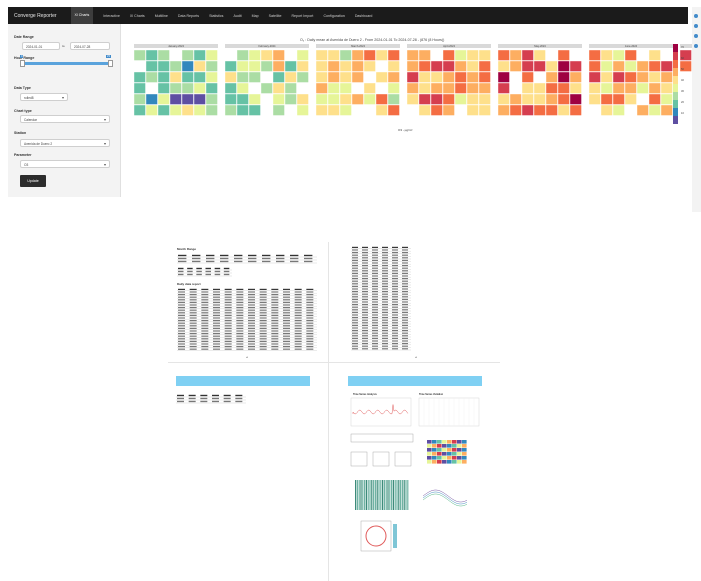  What do you see at coordinates (216, 16) in the screenshot?
I see `nav-statistics: Statistics` at bounding box center [216, 16].